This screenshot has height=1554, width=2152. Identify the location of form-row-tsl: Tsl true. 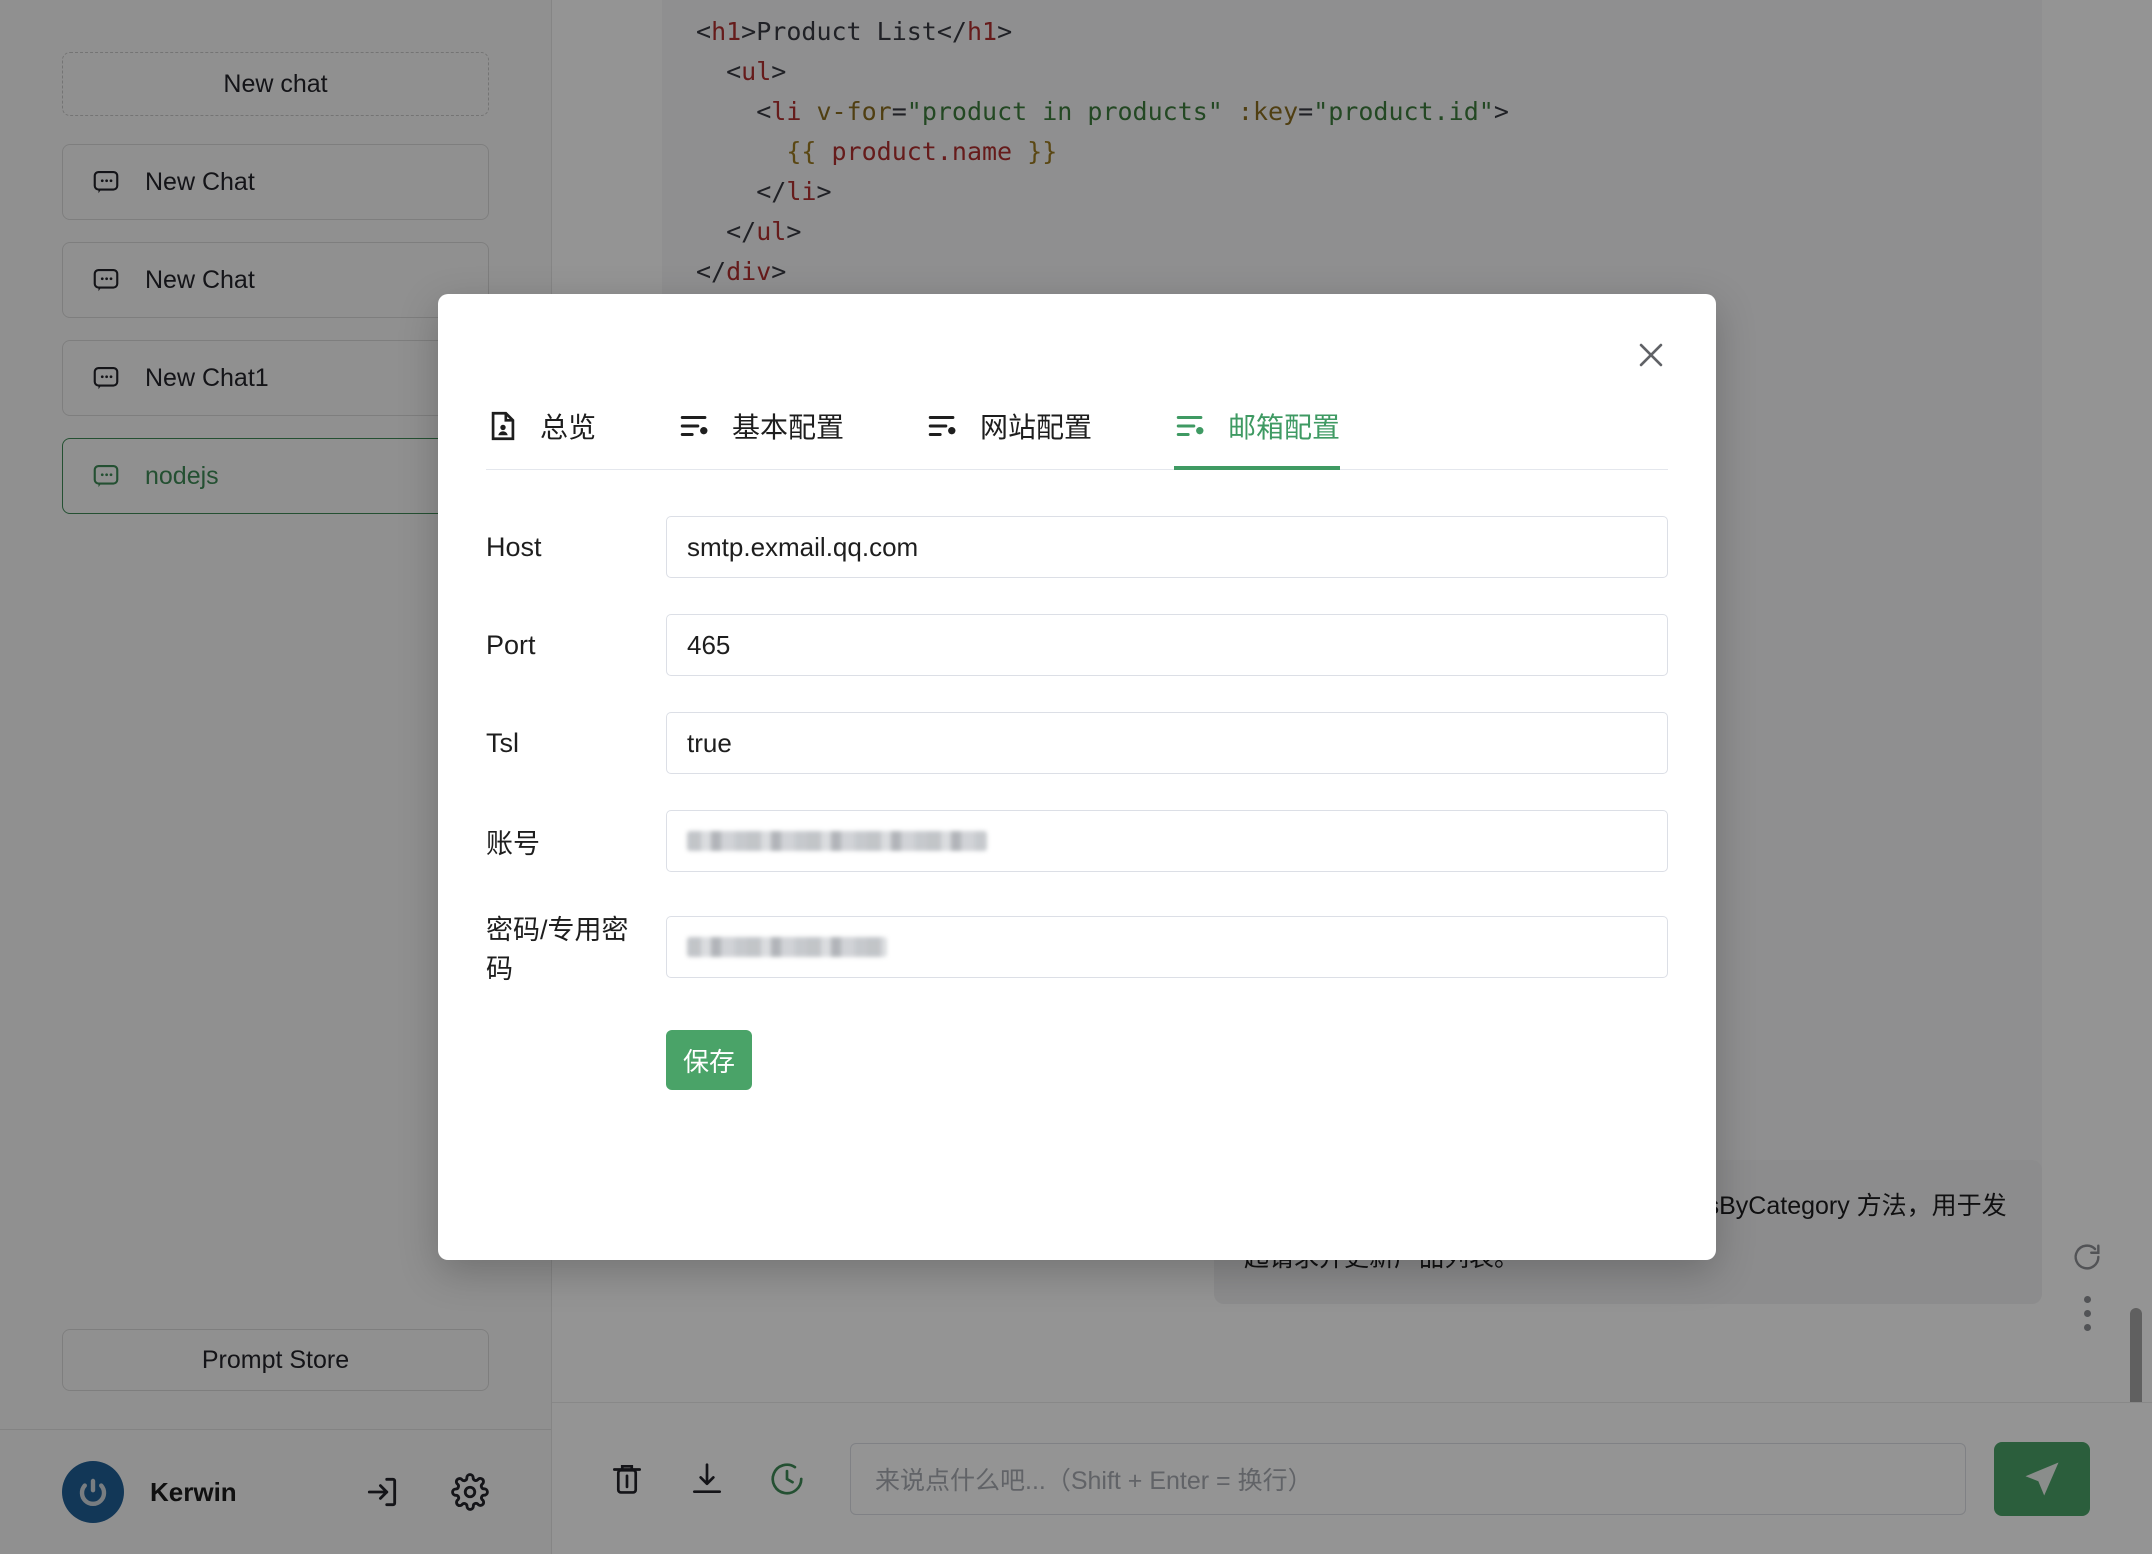
(1077, 743).